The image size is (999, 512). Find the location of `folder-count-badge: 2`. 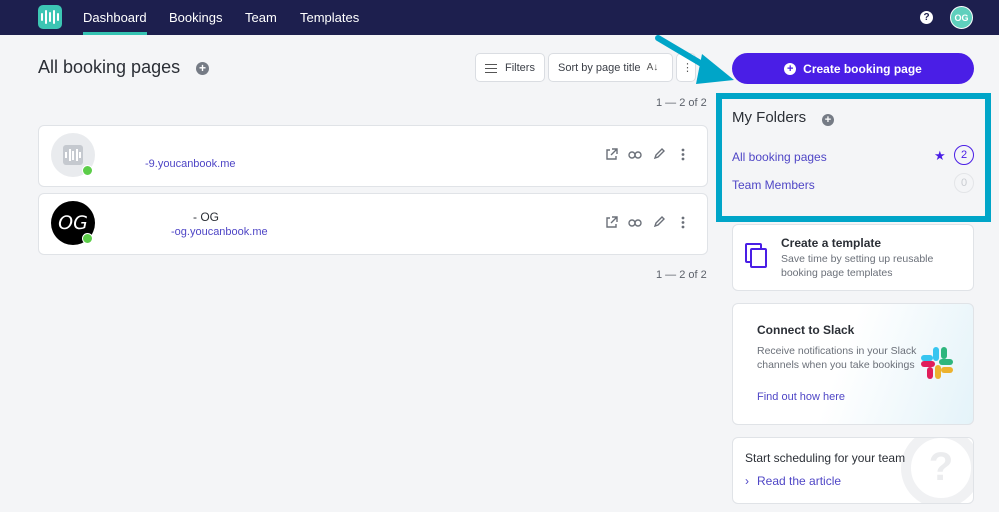

folder-count-badge: 2 is located at coordinates (964, 155).